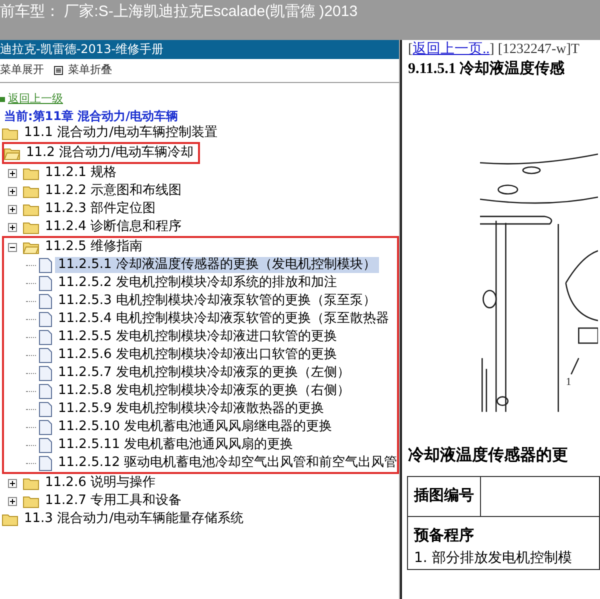  I want to click on tree-item: 11.2.5.11 发电机蓄电池通风风扇的更换, so click(175, 445).